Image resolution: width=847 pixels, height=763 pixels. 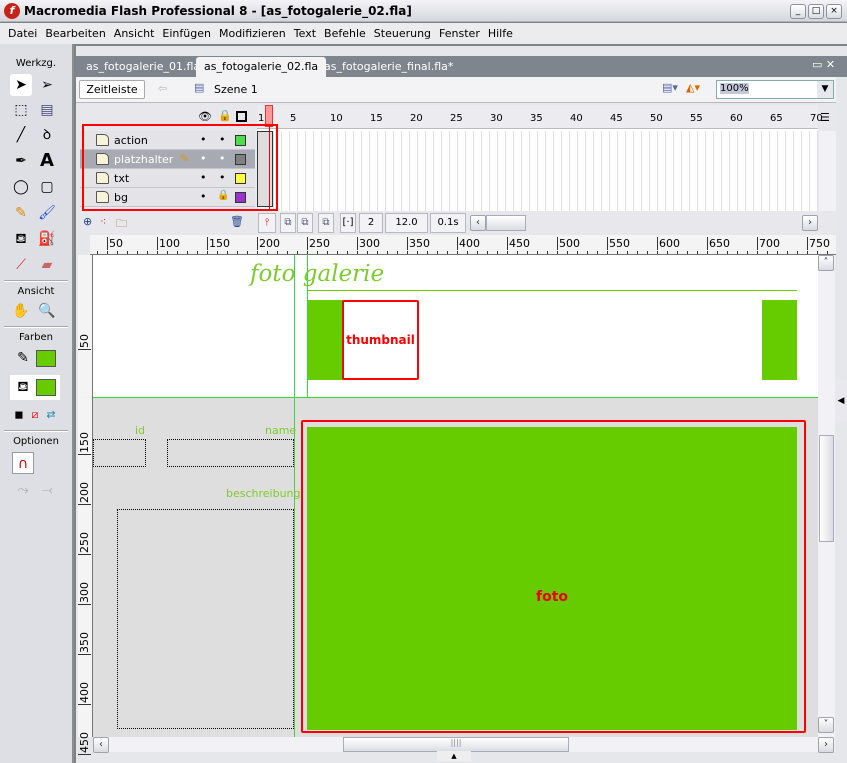 What do you see at coordinates (537, 171) in the screenshot?
I see `frame-cells` at bounding box center [537, 171].